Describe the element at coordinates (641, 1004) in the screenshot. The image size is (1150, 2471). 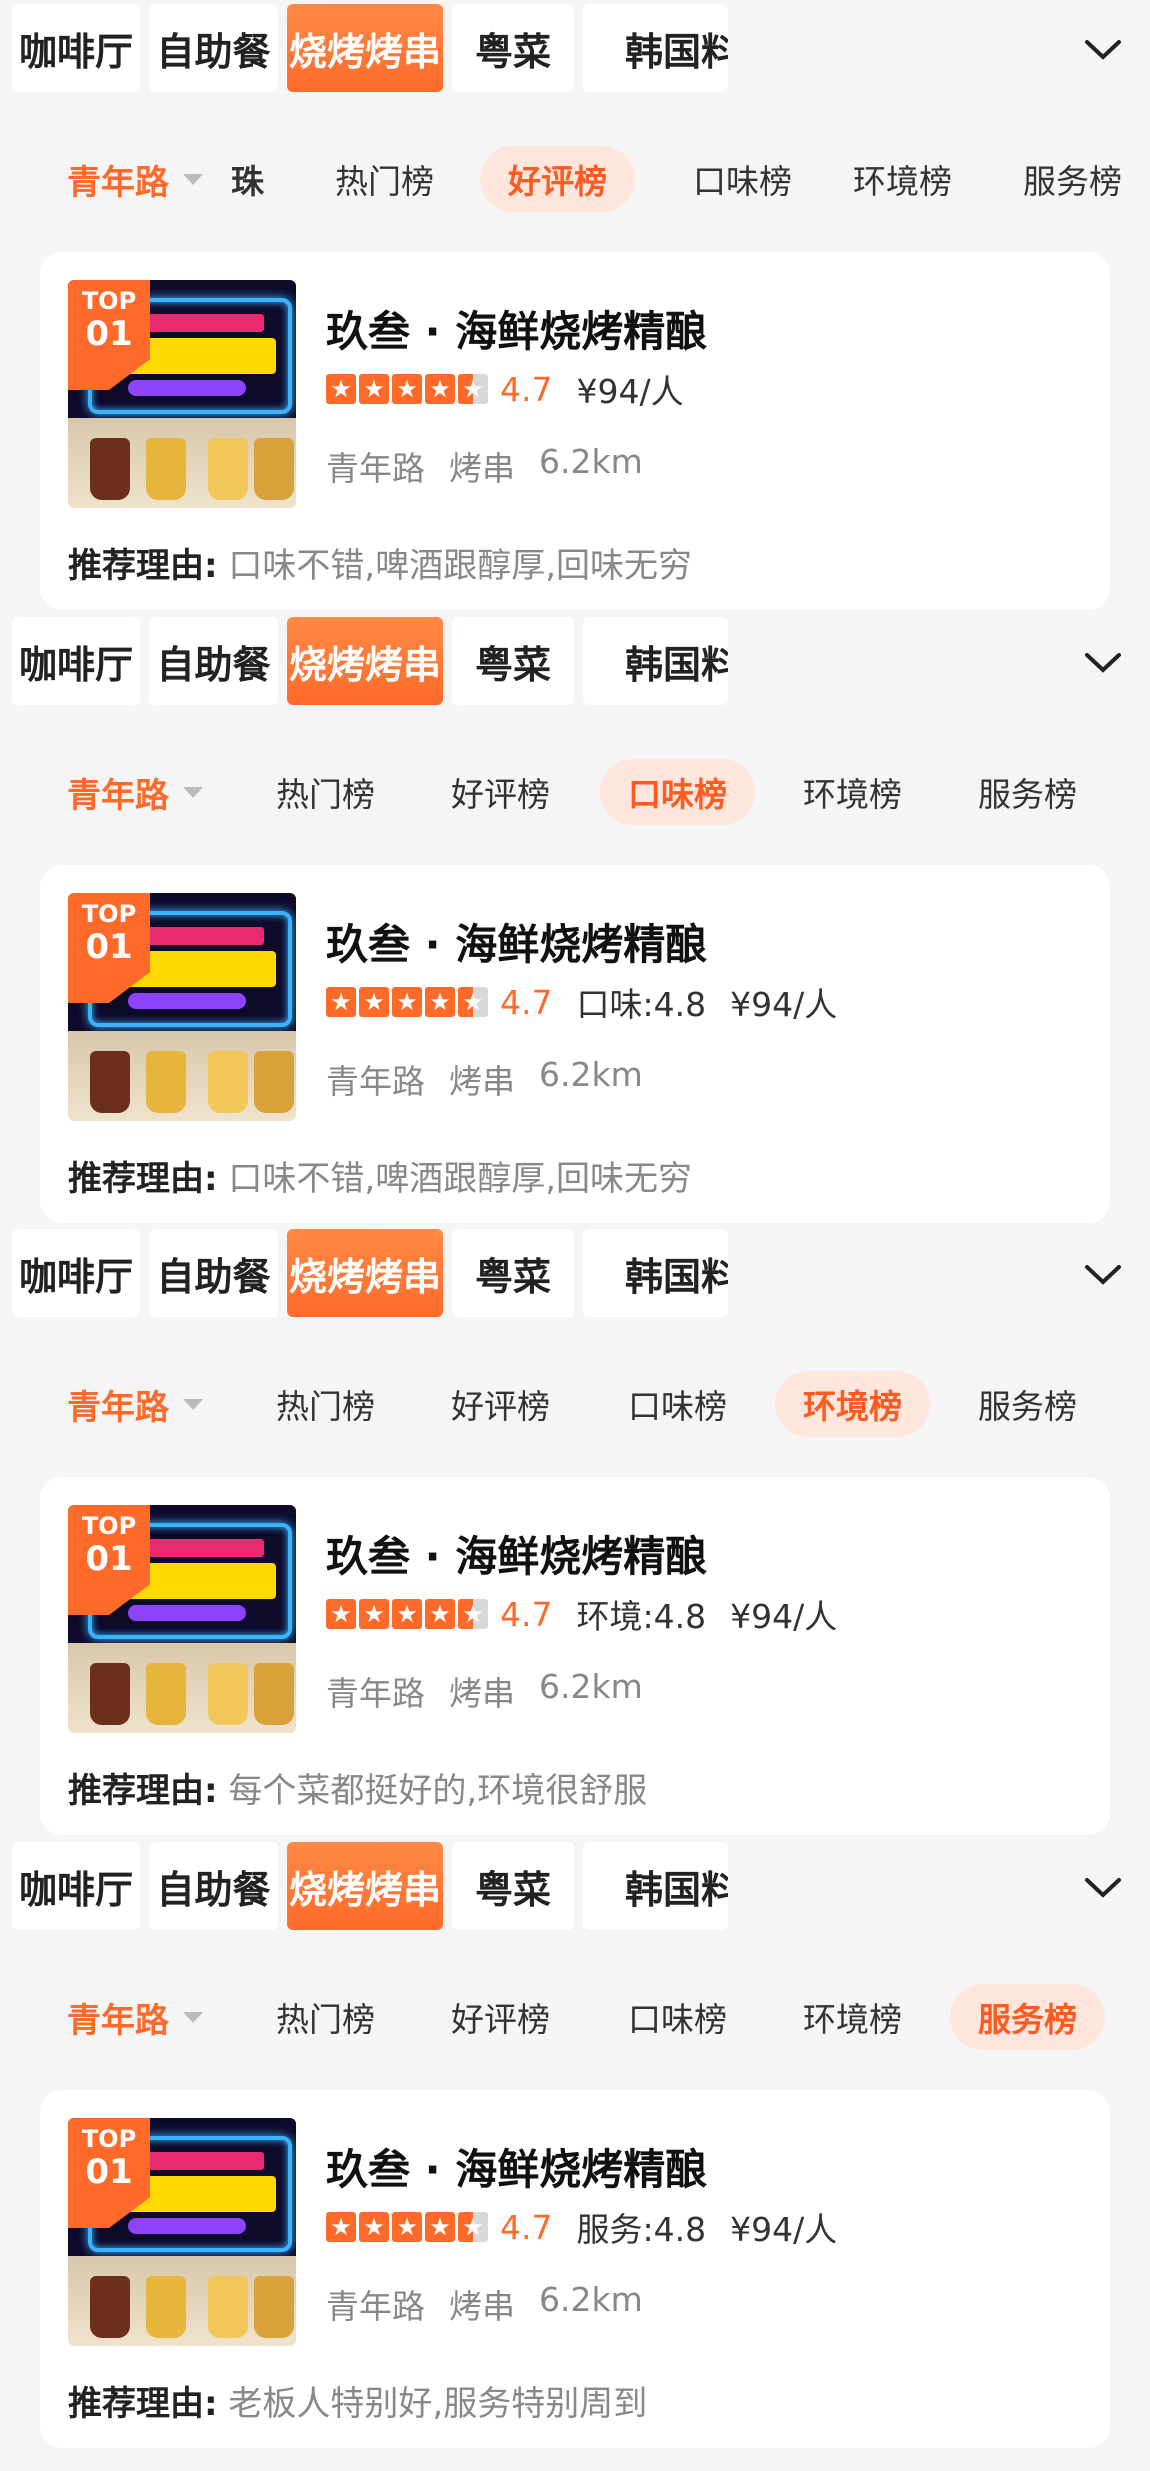
I see `sub-score: 口味:4.8` at that location.